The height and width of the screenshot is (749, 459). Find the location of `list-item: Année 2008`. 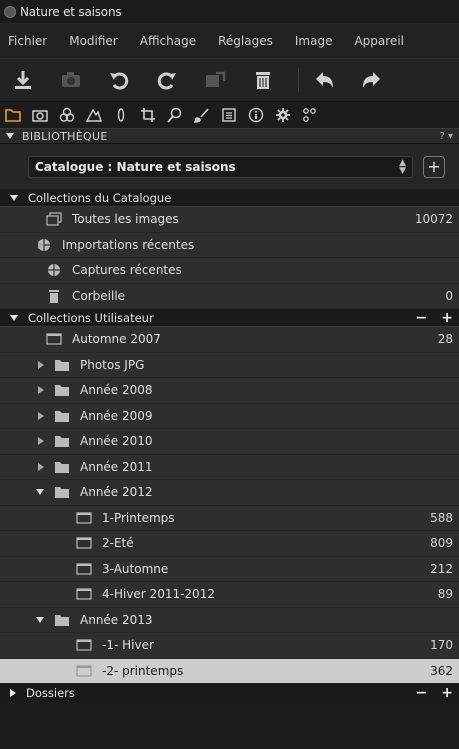

list-item: Année 2008 is located at coordinates (229, 391).